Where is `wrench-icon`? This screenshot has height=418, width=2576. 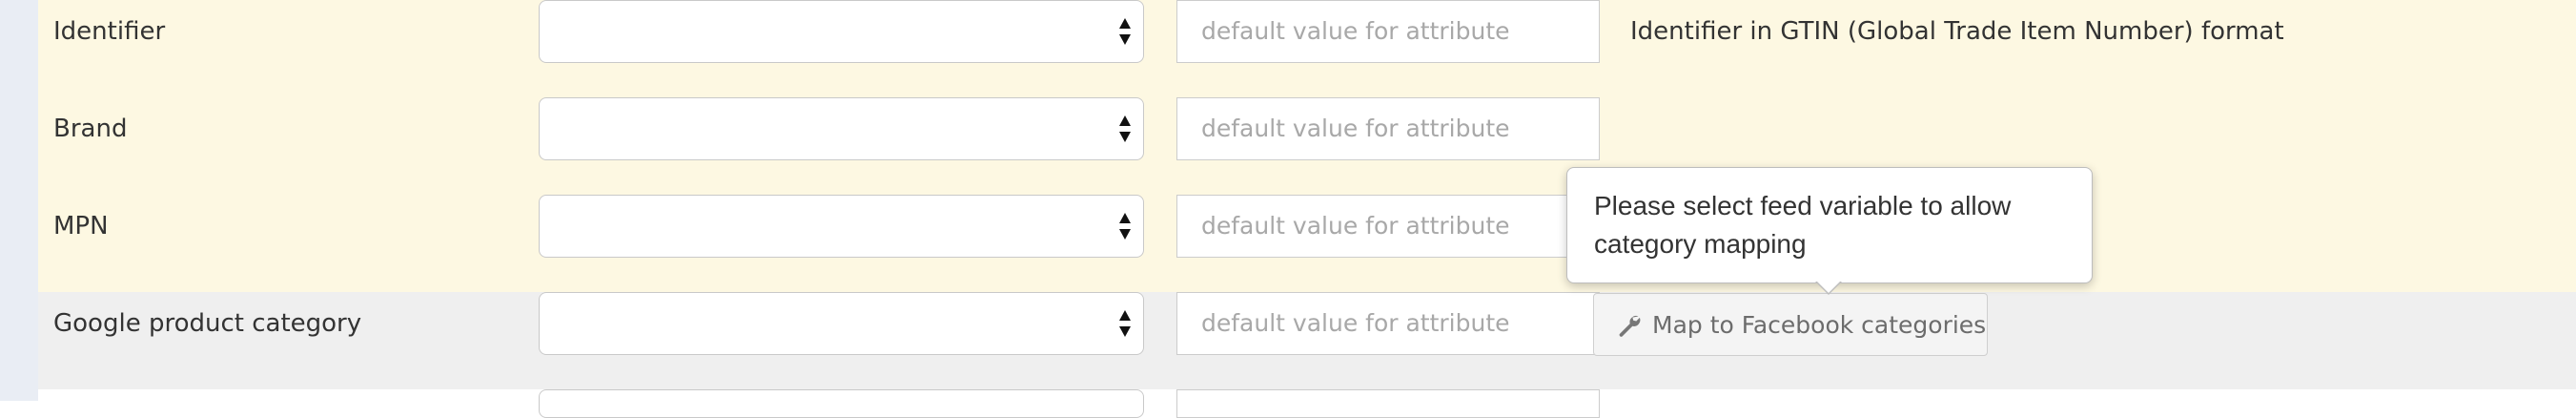
wrench-icon is located at coordinates (1630, 326).